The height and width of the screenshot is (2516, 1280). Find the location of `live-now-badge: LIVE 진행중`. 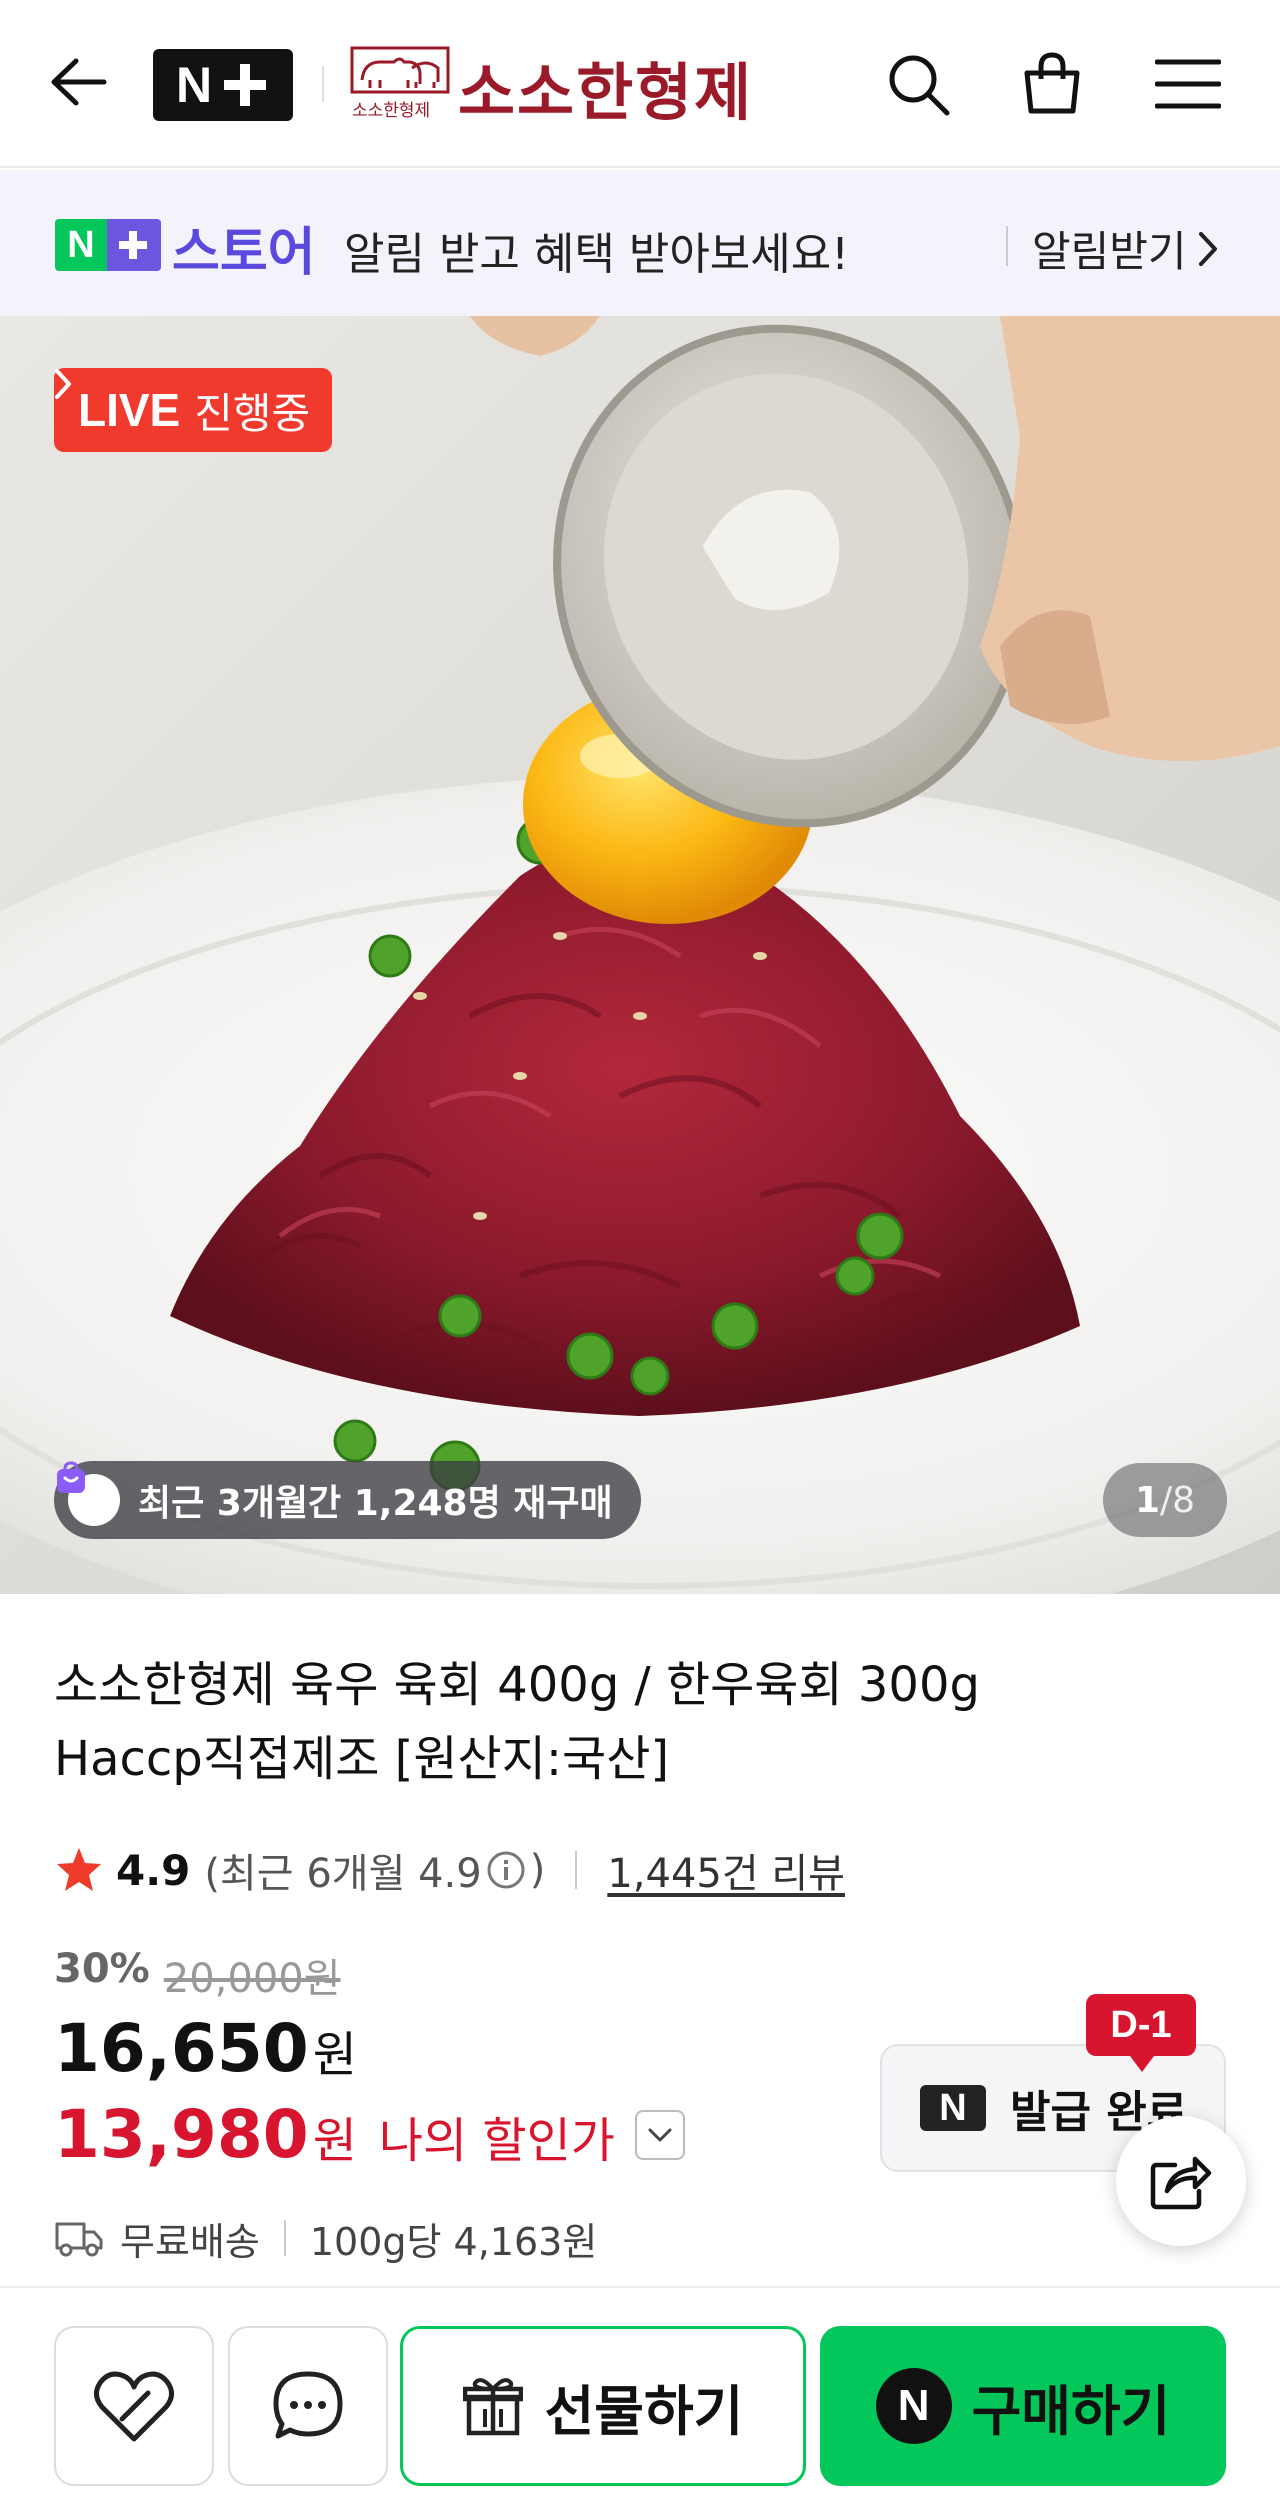

live-now-badge: LIVE 진행중 is located at coordinates (193, 410).